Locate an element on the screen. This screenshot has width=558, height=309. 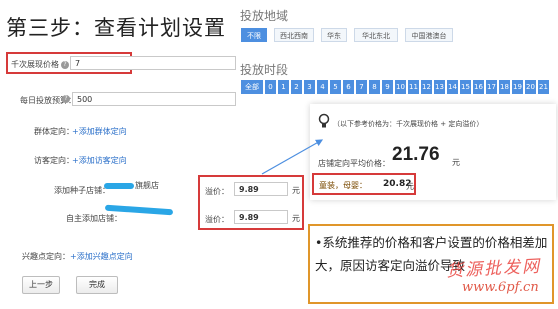
watermark-brand: 货源批发网 is located at coordinates (493, 269).